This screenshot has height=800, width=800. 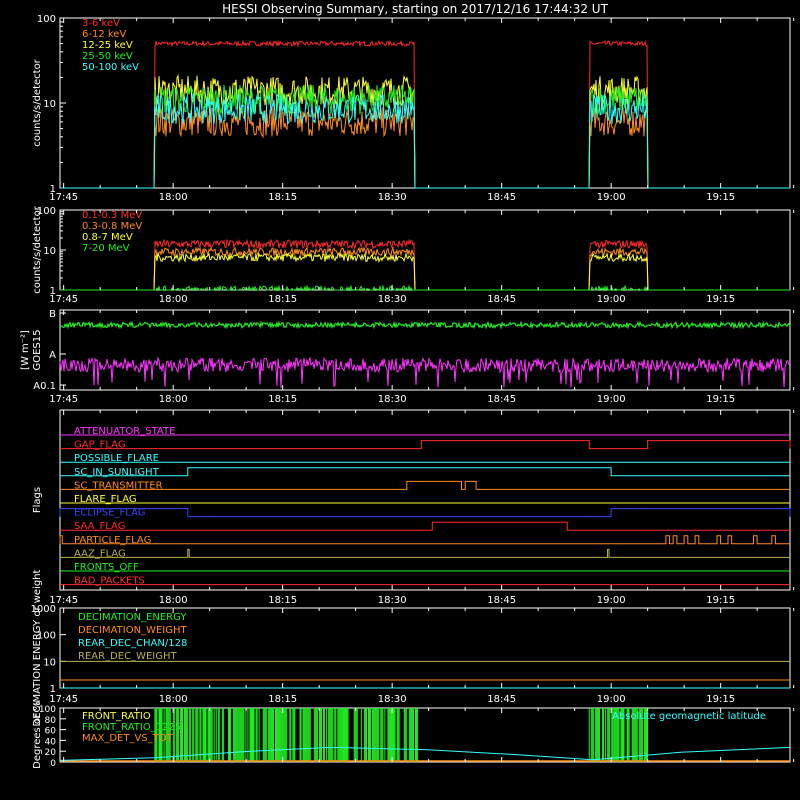 I want to click on series-line-7-20-mev, so click(x=425, y=288).